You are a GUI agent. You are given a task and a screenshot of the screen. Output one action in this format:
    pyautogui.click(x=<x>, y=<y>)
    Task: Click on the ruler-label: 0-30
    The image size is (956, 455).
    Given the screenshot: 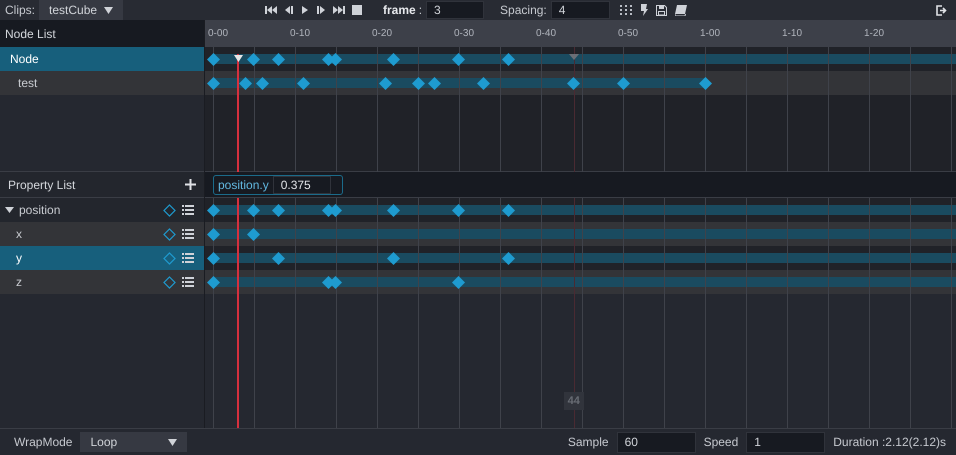 What is the action you would take?
    pyautogui.click(x=464, y=33)
    